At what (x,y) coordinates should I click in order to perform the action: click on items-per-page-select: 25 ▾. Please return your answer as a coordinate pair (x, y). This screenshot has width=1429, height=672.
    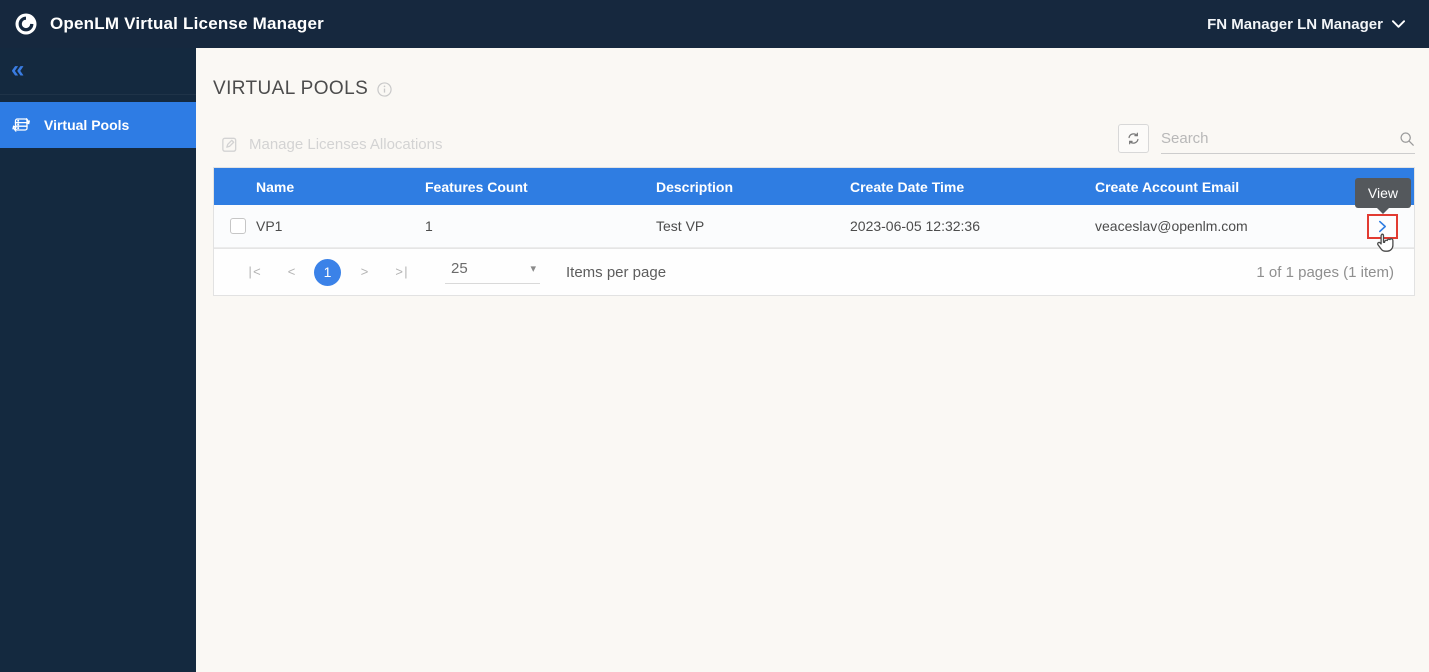
    Looking at the image, I should click on (492, 272).